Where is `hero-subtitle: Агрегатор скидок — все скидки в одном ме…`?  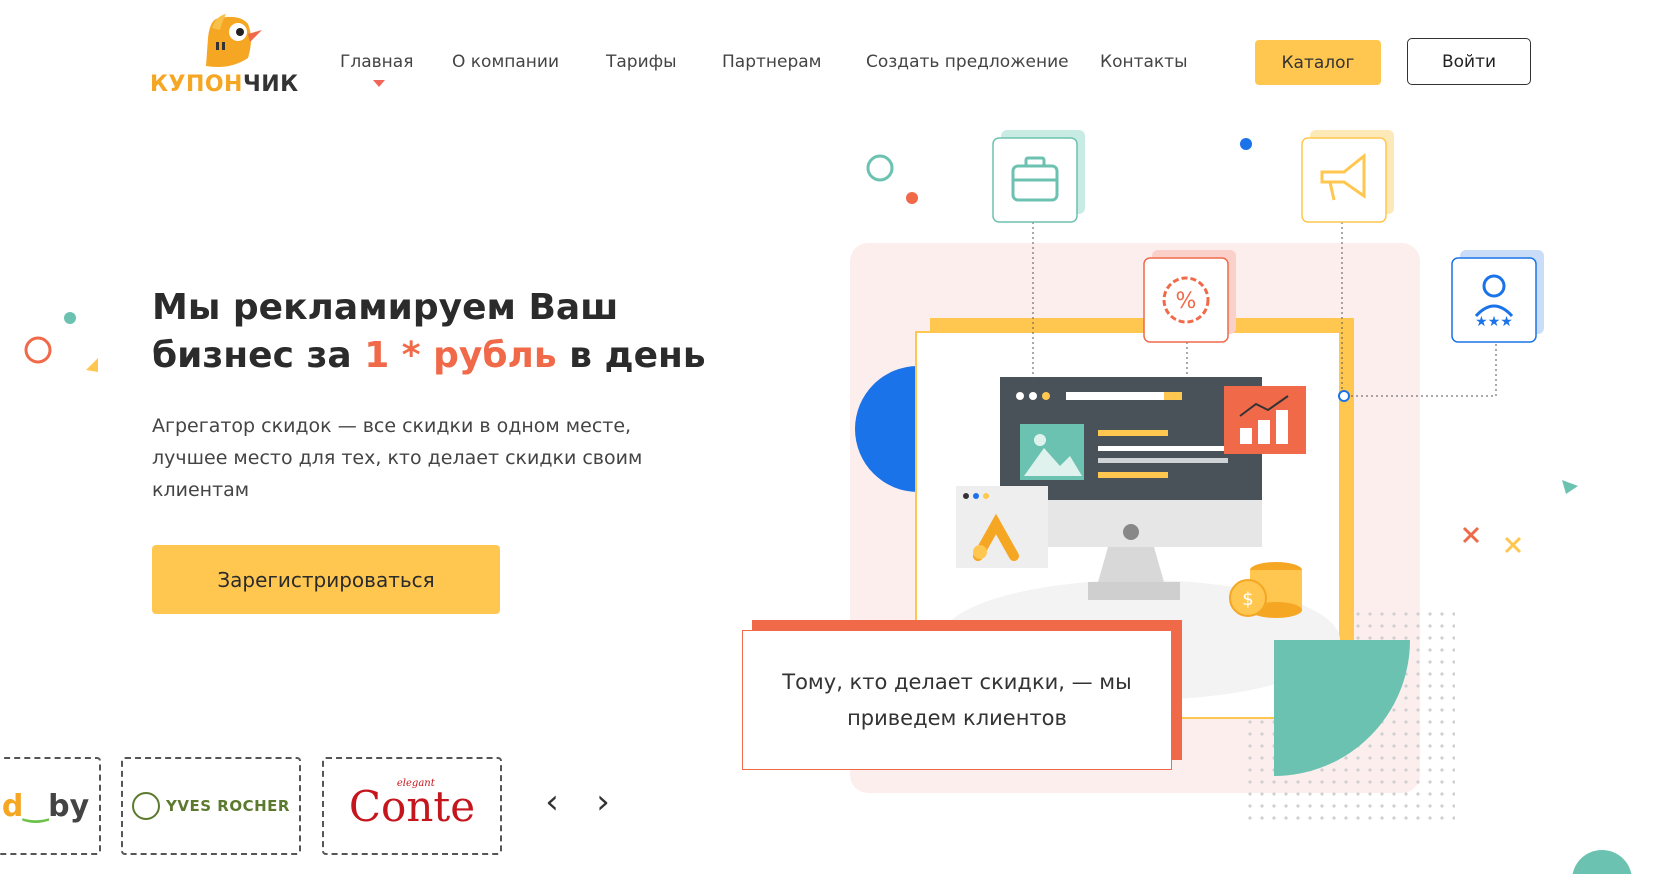
hero-subtitle: Агрегатор скидок — все скидки в одном ме… is located at coordinates (397, 458).